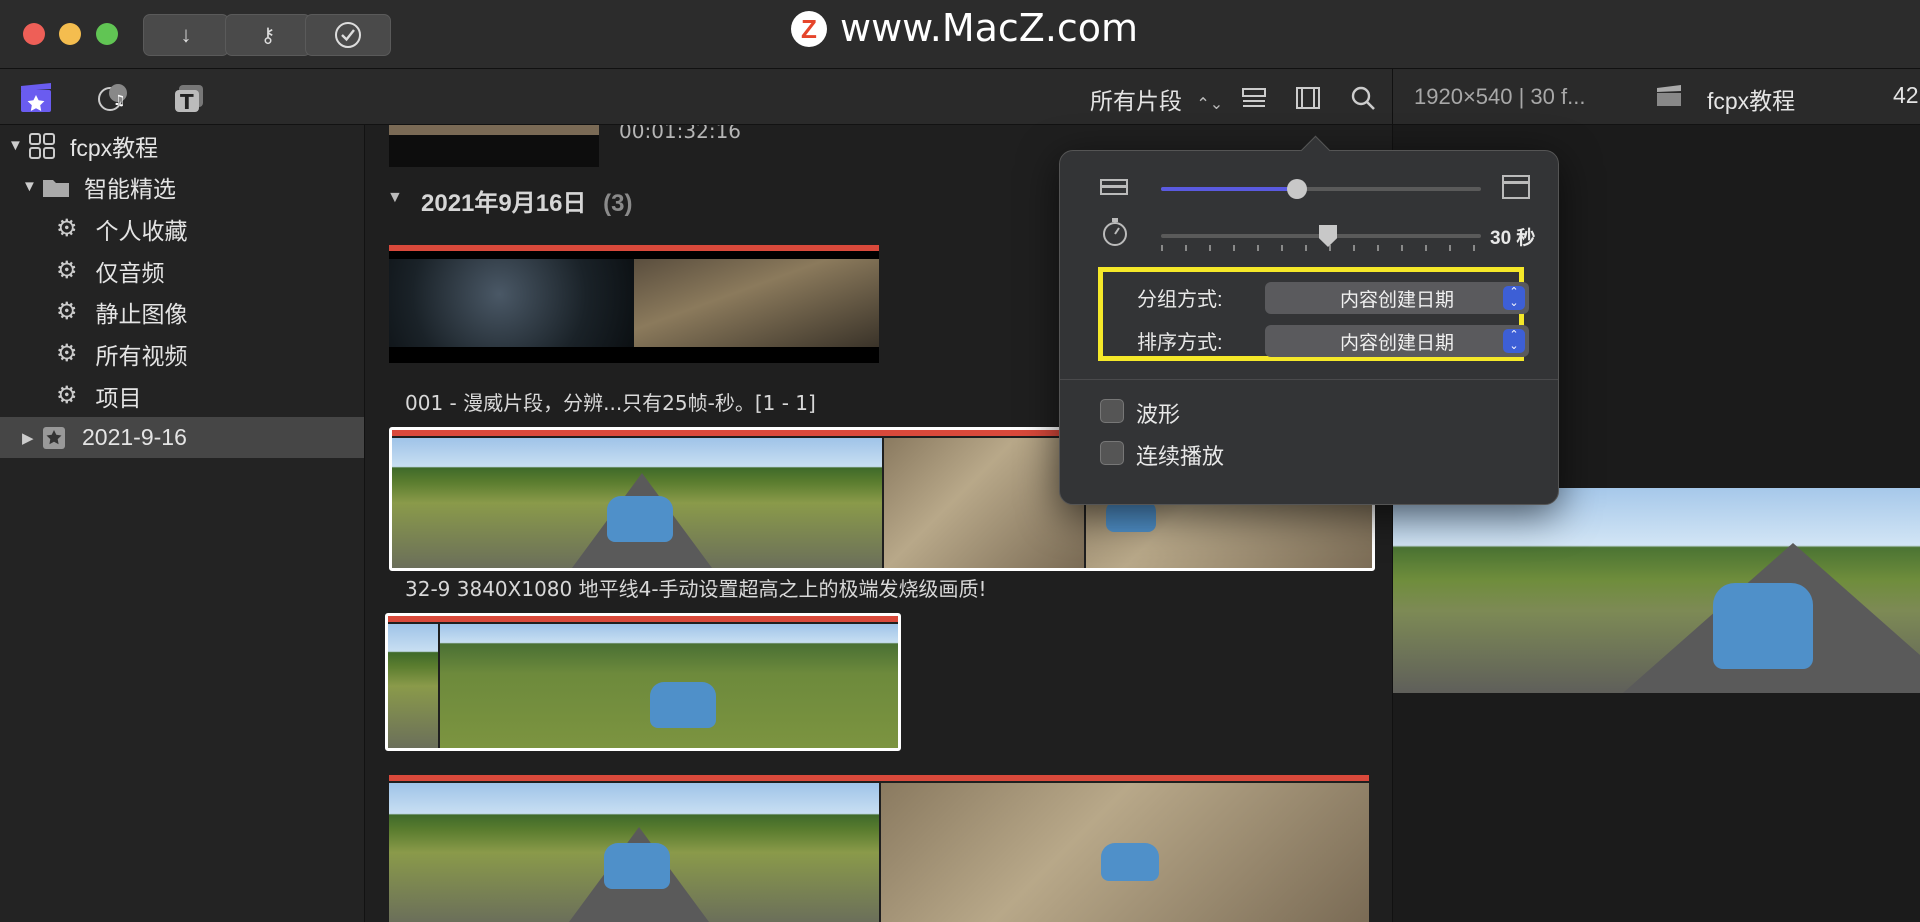 This screenshot has height=922, width=1920. I want to click on sidebar-item-stills: ⚙ 静止图像, so click(182, 311).